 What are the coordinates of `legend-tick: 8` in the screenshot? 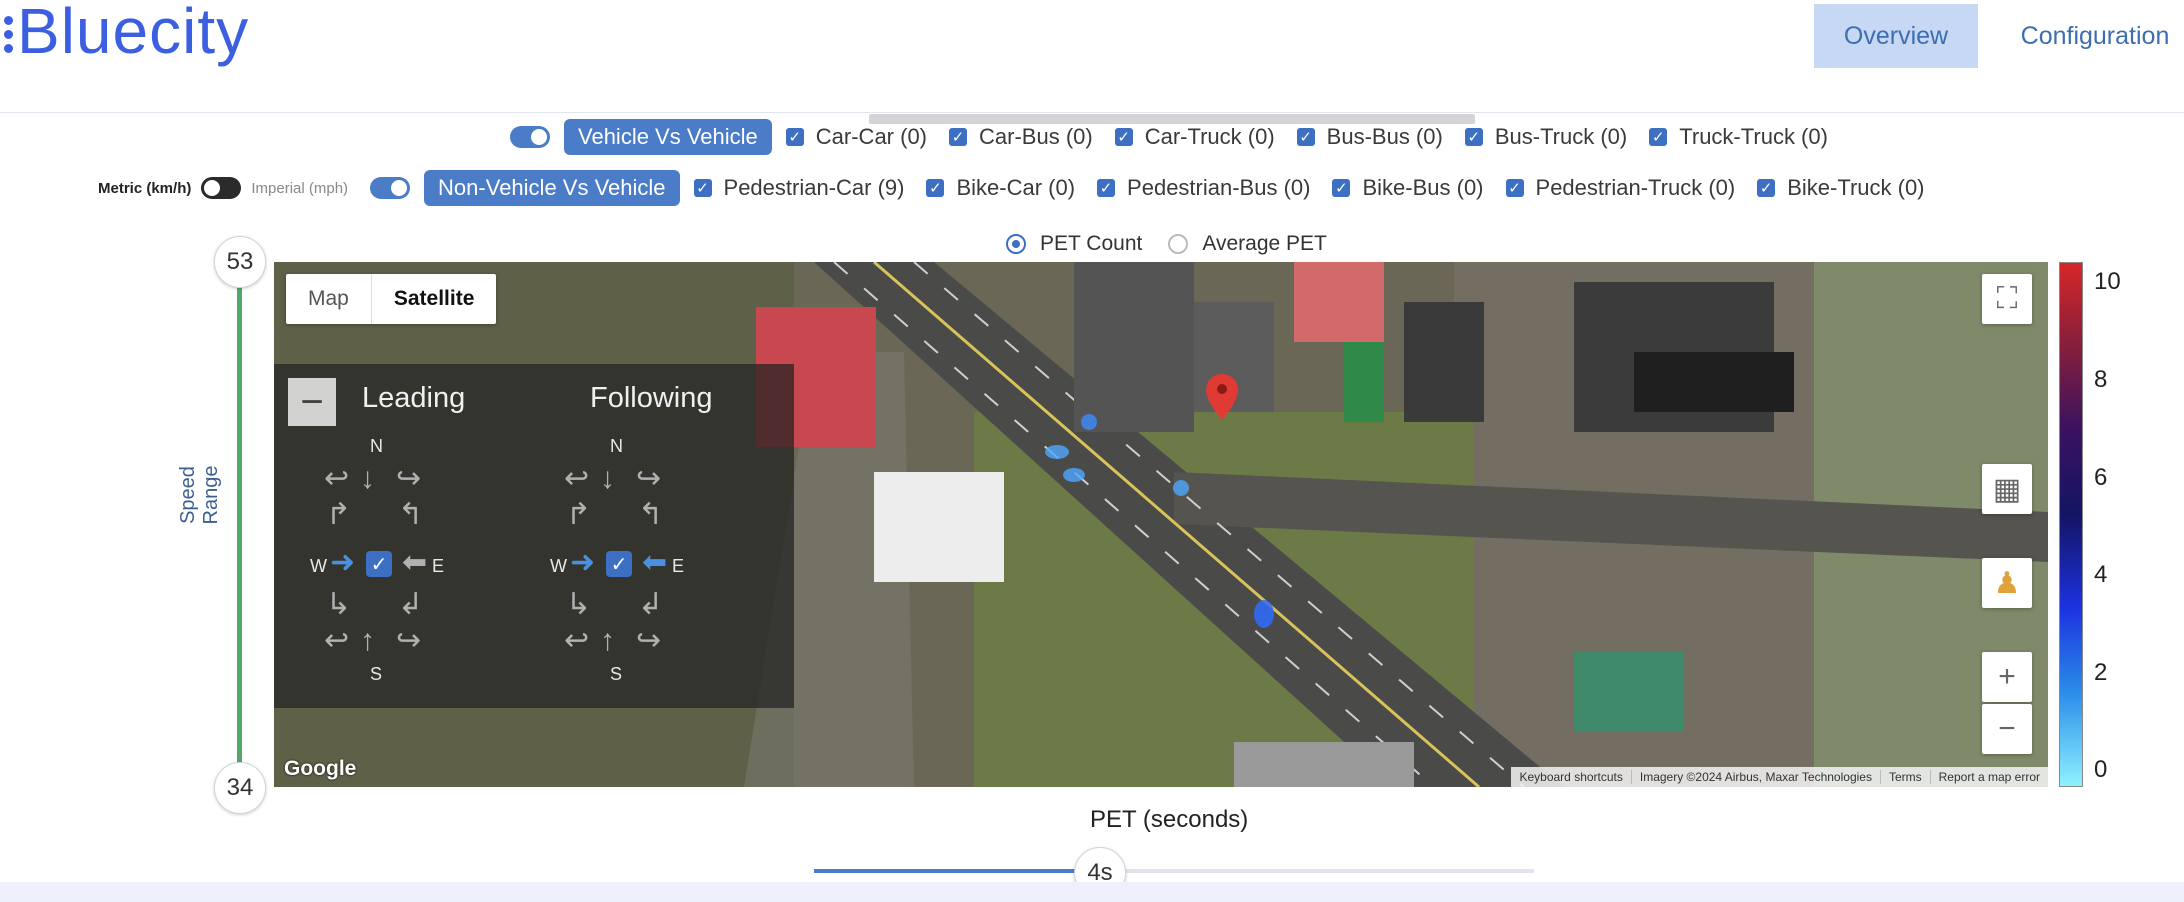 It's located at (2101, 379).